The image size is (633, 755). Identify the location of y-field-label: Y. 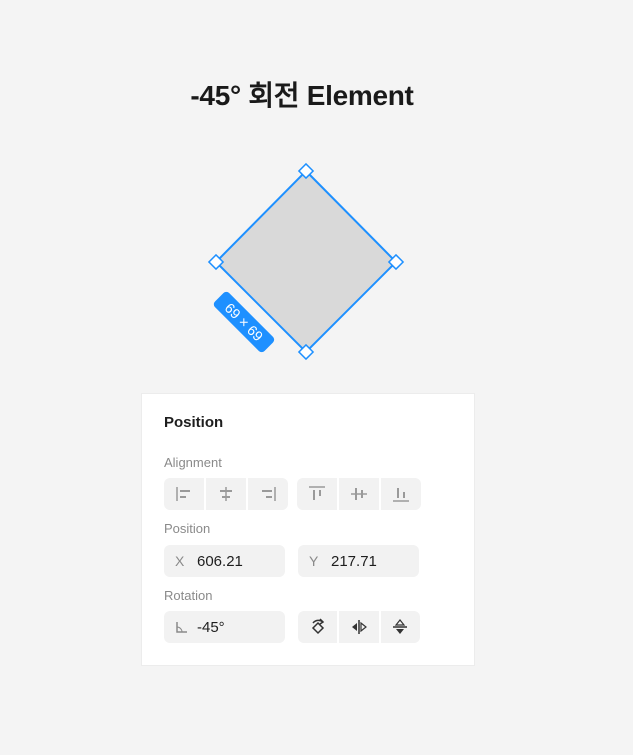
(314, 561).